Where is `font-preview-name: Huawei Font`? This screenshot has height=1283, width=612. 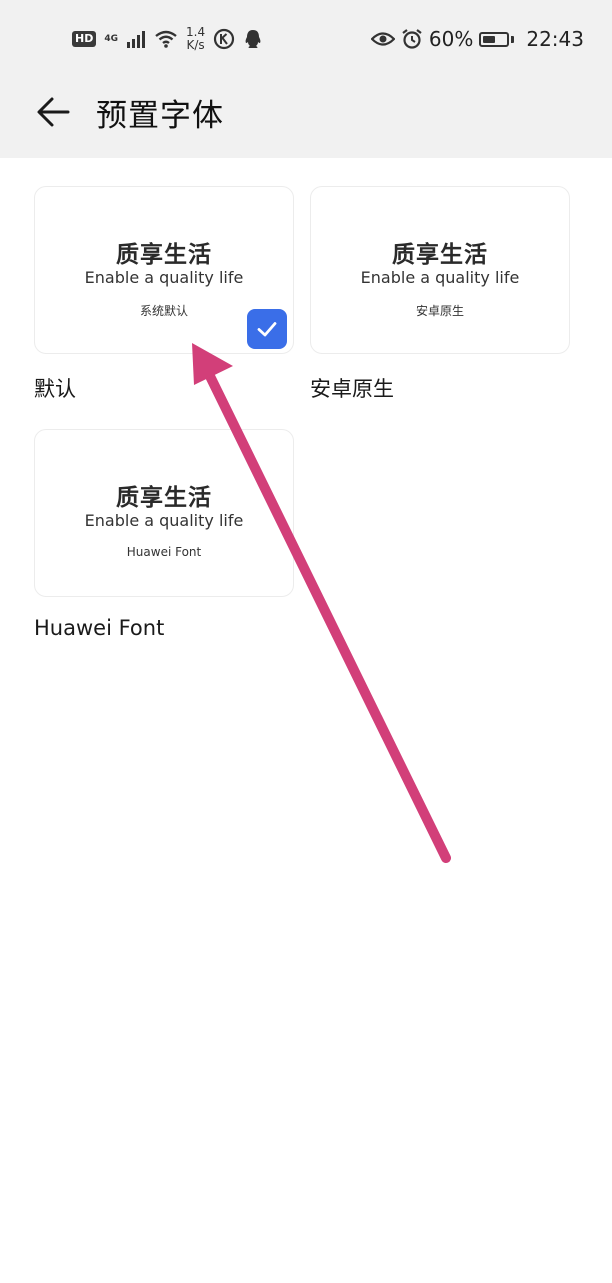
font-preview-name: Huawei Font is located at coordinates (164, 552).